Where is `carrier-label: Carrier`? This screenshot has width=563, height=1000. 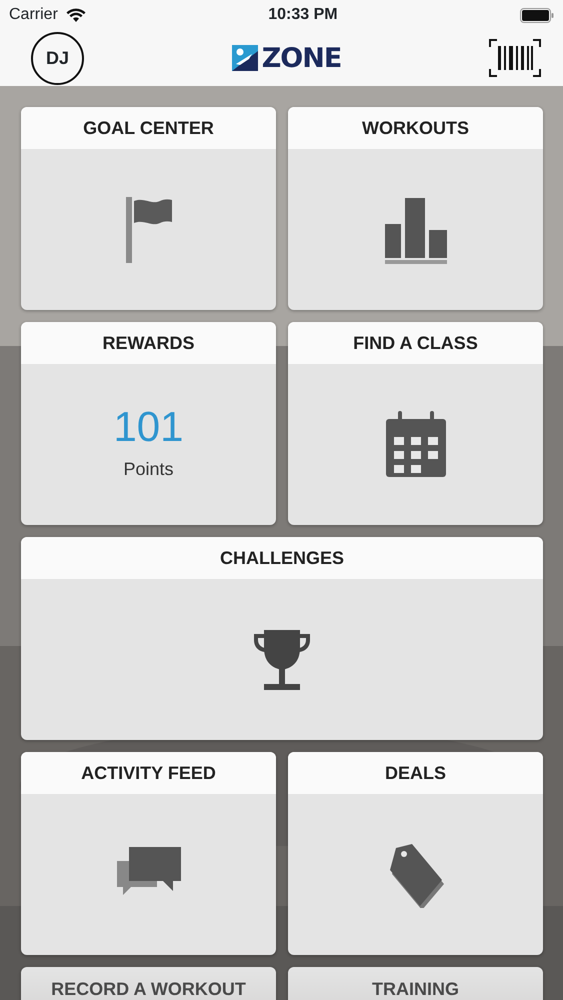
carrier-label: Carrier is located at coordinates (33, 15).